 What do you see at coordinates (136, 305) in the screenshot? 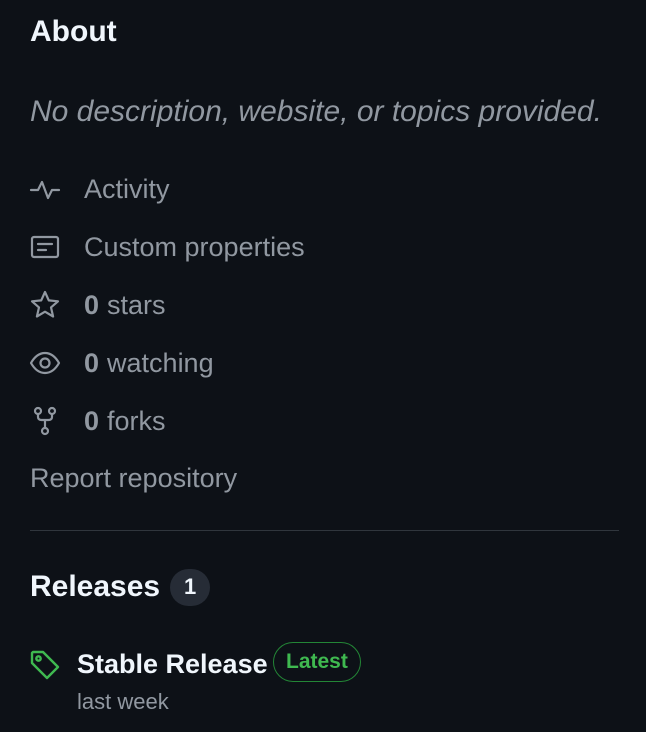
I see `stars-label: stars` at bounding box center [136, 305].